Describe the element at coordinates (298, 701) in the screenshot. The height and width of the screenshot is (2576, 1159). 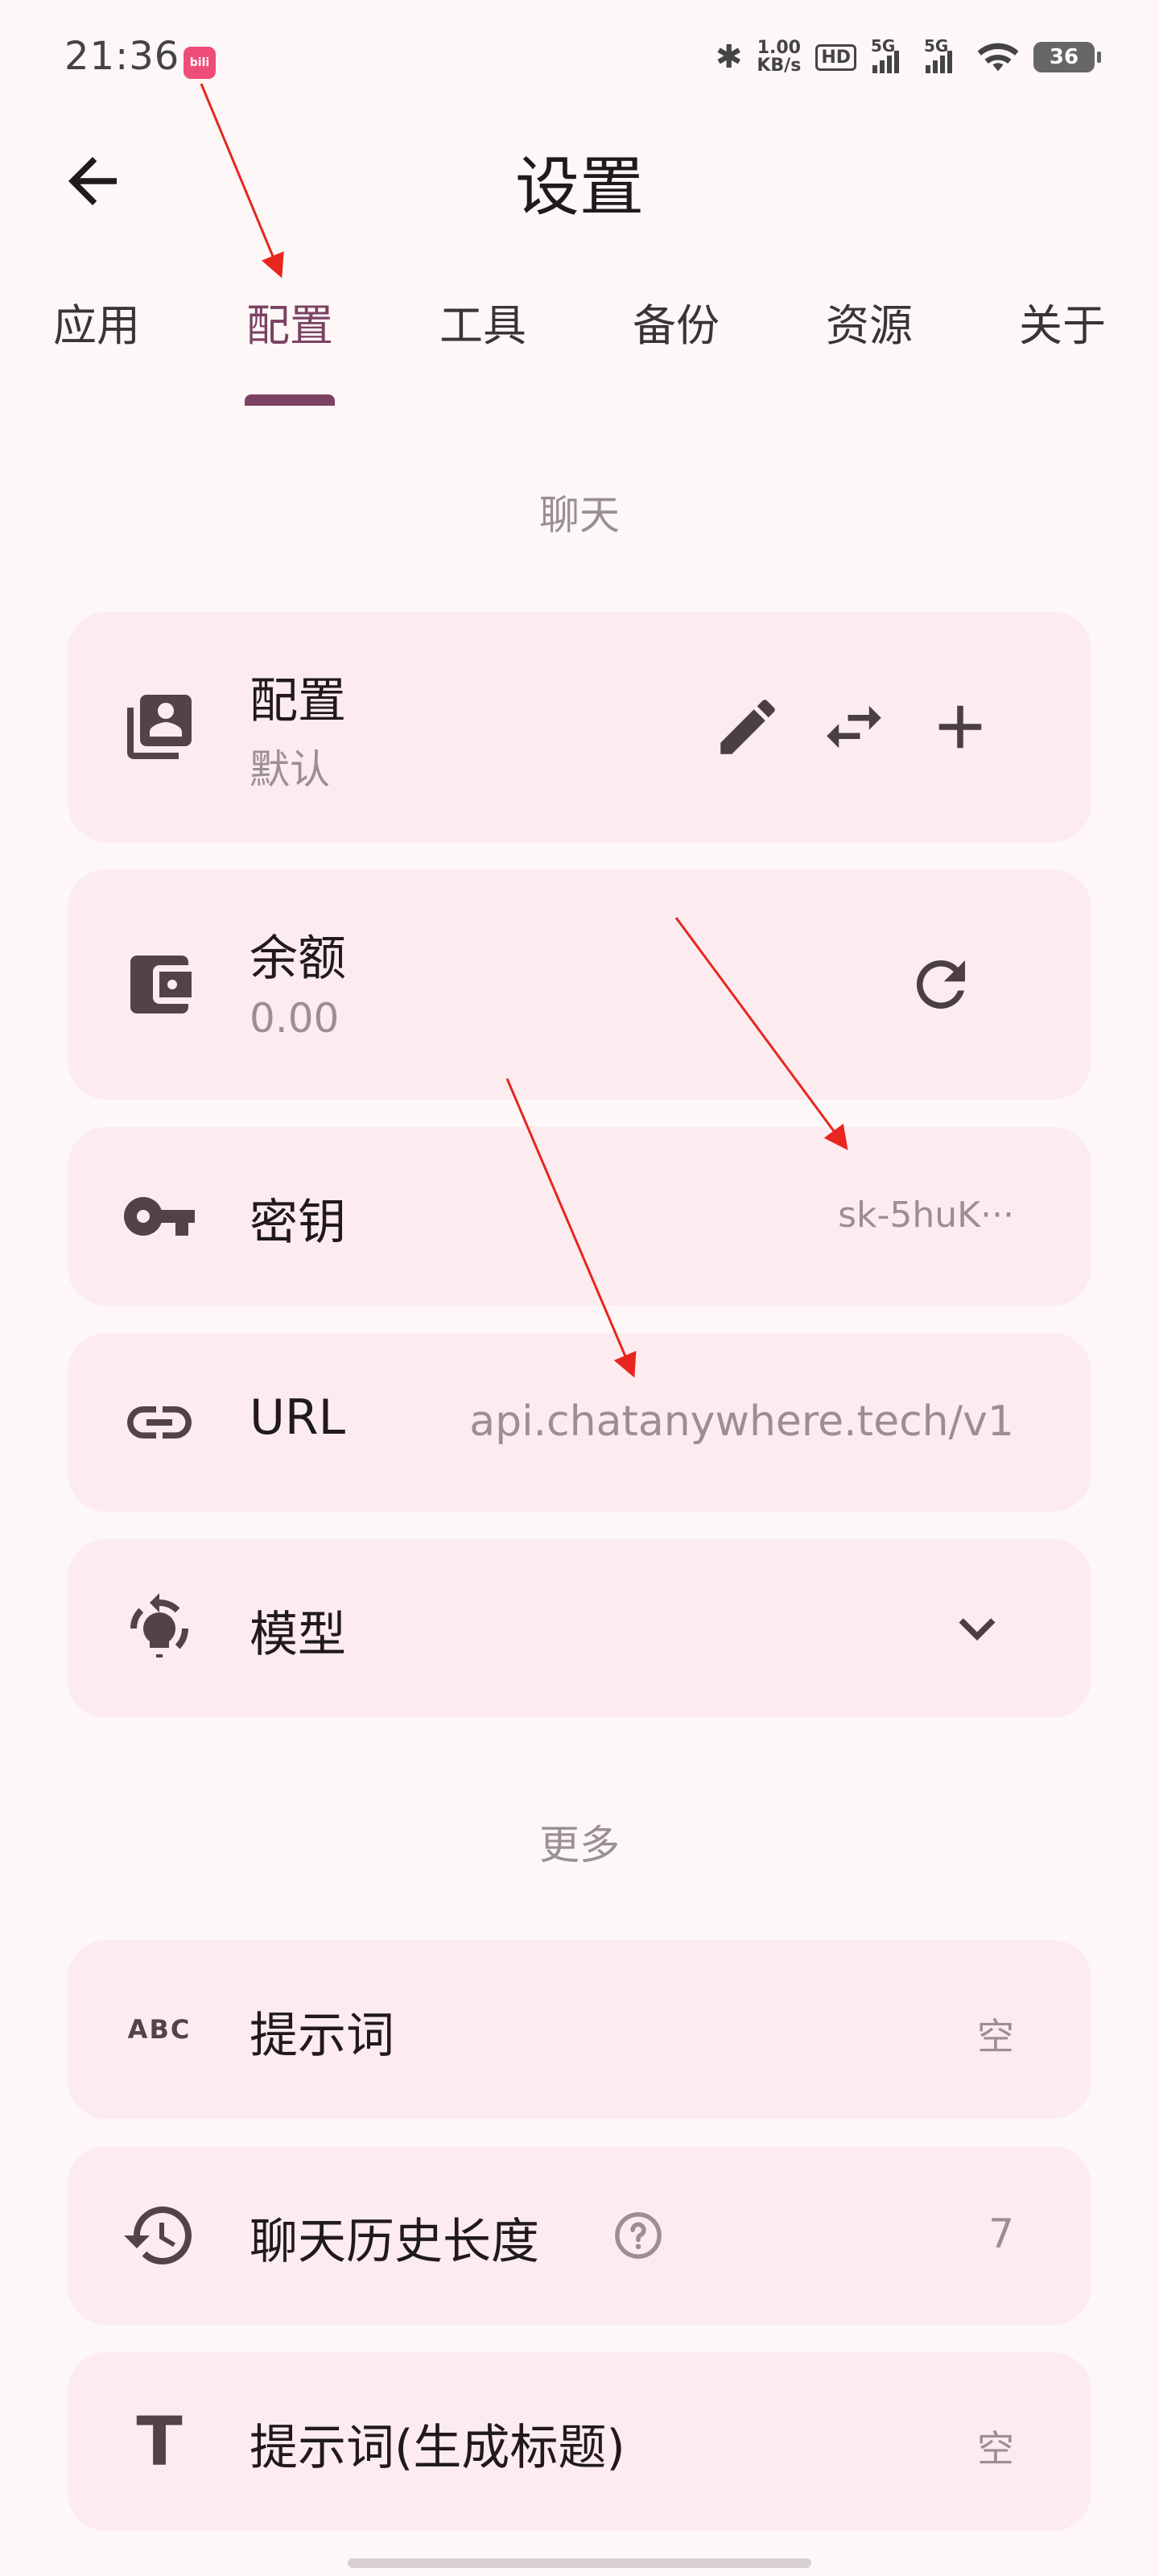
I see `profile-title: 配置` at that location.